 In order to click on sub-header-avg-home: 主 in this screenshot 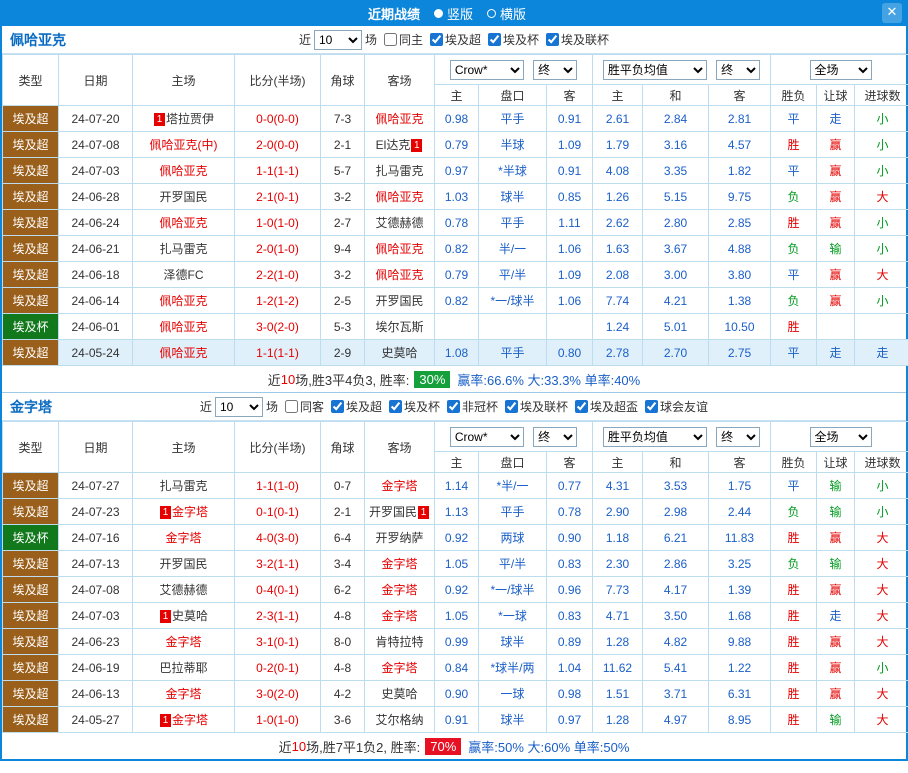, I will do `click(617, 95)`.